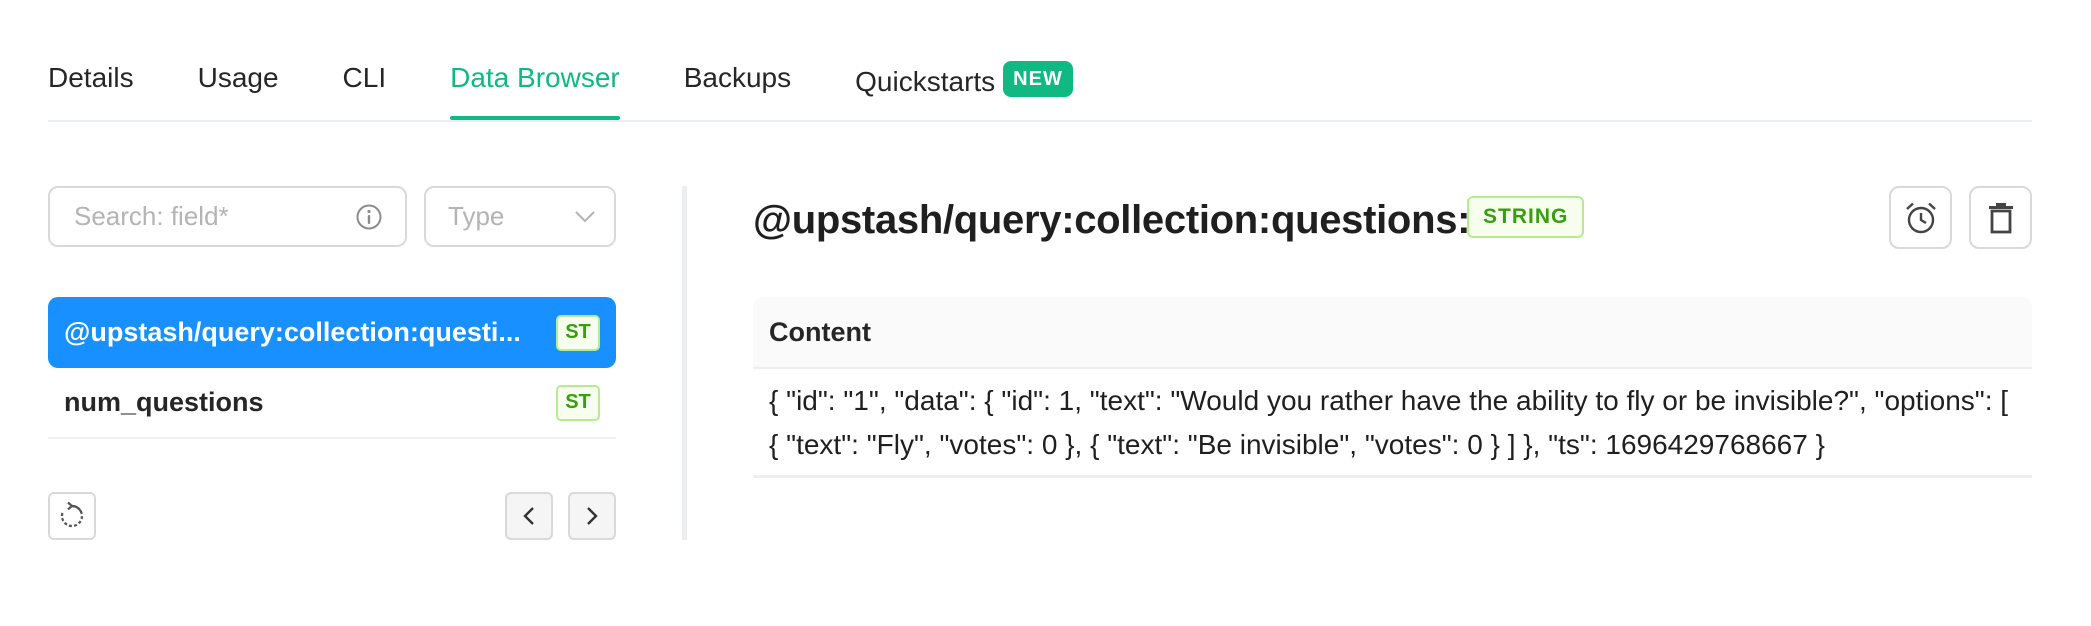 Image resolution: width=2091 pixels, height=626 pixels. Describe the element at coordinates (684, 363) in the screenshot. I see `panel-divider` at that location.